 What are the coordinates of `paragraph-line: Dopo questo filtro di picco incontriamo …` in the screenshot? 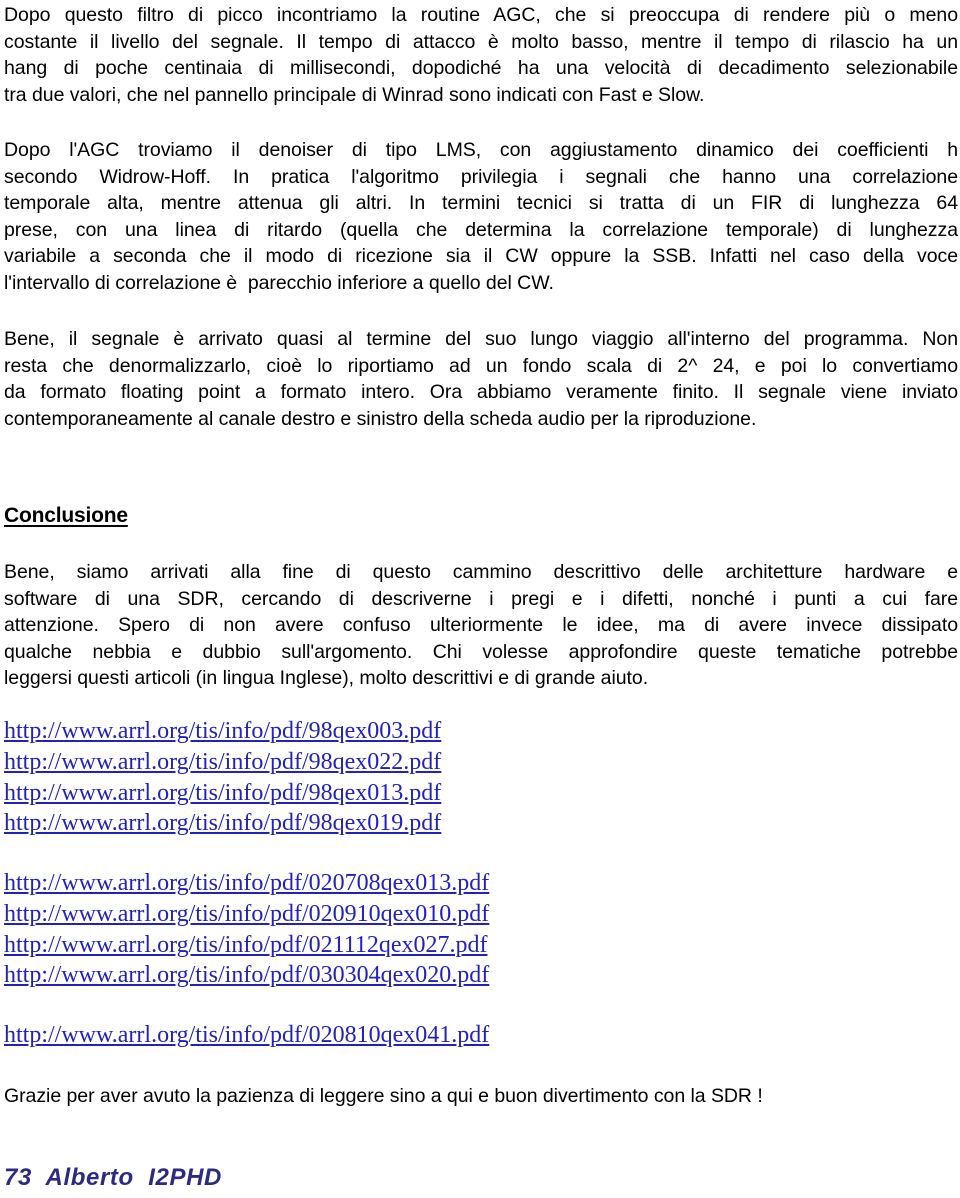 It's located at (481, 15).